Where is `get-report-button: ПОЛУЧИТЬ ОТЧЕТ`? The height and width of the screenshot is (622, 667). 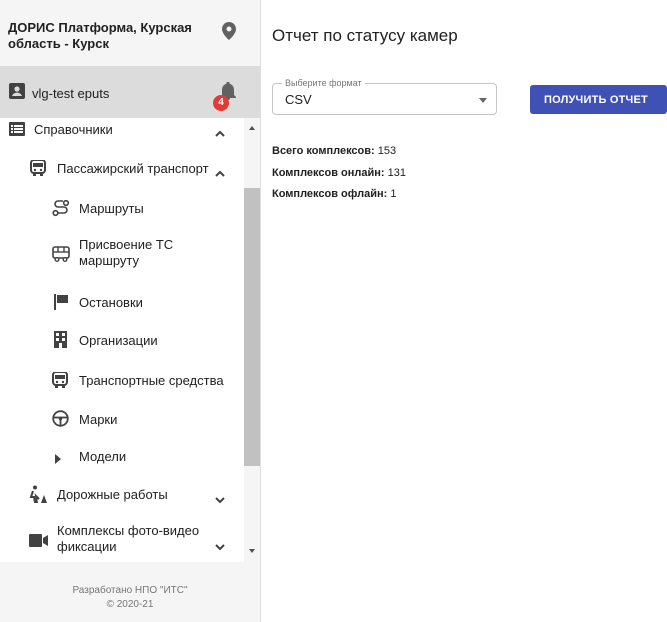 get-report-button: ПОЛУЧИТЬ ОТЧЕТ is located at coordinates (598, 99).